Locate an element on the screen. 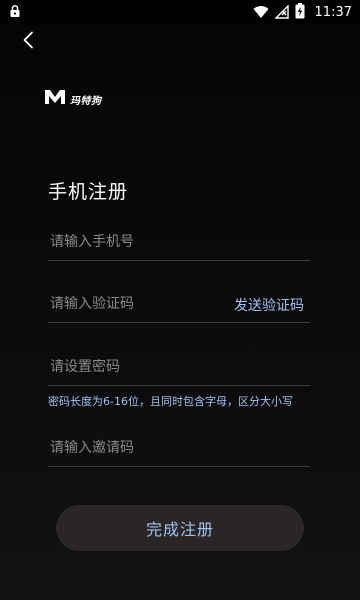  chevron-left-icon is located at coordinates (28, 42).